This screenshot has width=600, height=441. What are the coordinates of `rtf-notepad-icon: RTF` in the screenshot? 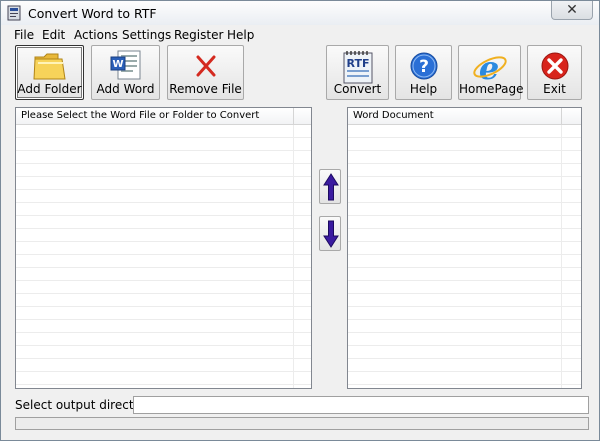 It's located at (357, 67).